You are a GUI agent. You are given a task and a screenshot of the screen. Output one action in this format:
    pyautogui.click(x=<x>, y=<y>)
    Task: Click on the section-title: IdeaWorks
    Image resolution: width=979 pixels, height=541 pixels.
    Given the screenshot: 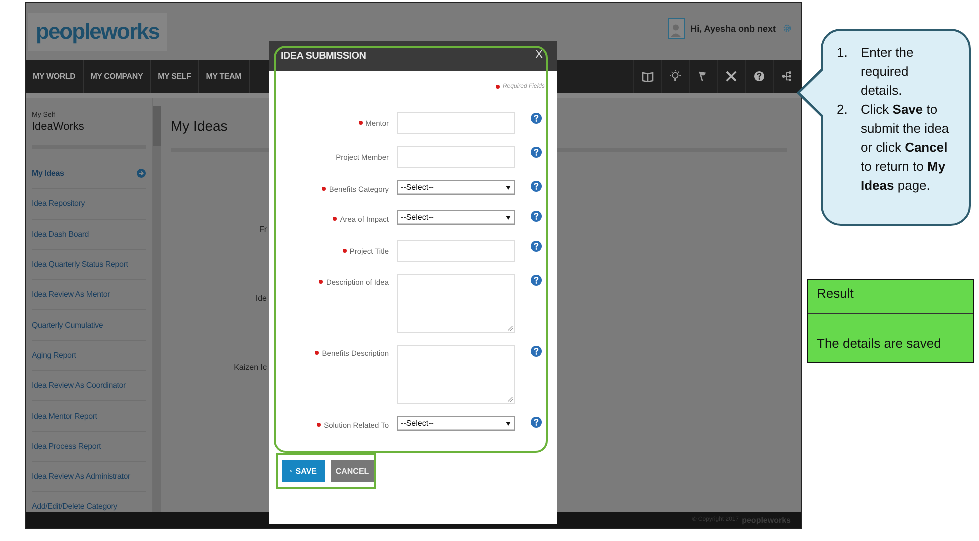 What is the action you would take?
    pyautogui.click(x=59, y=127)
    